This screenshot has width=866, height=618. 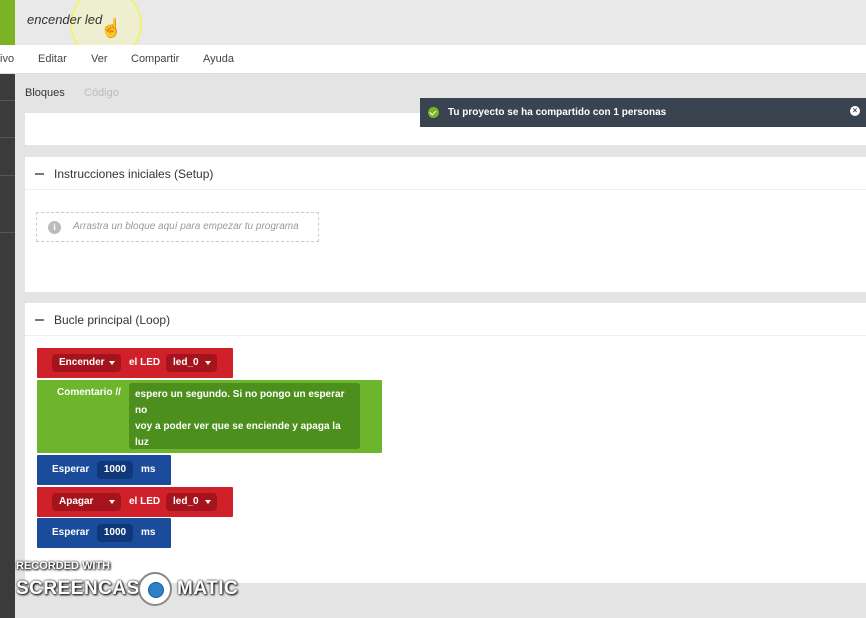 What do you see at coordinates (134, 174) in the screenshot?
I see `setup-title: Instrucciones iniciales (Setup)` at bounding box center [134, 174].